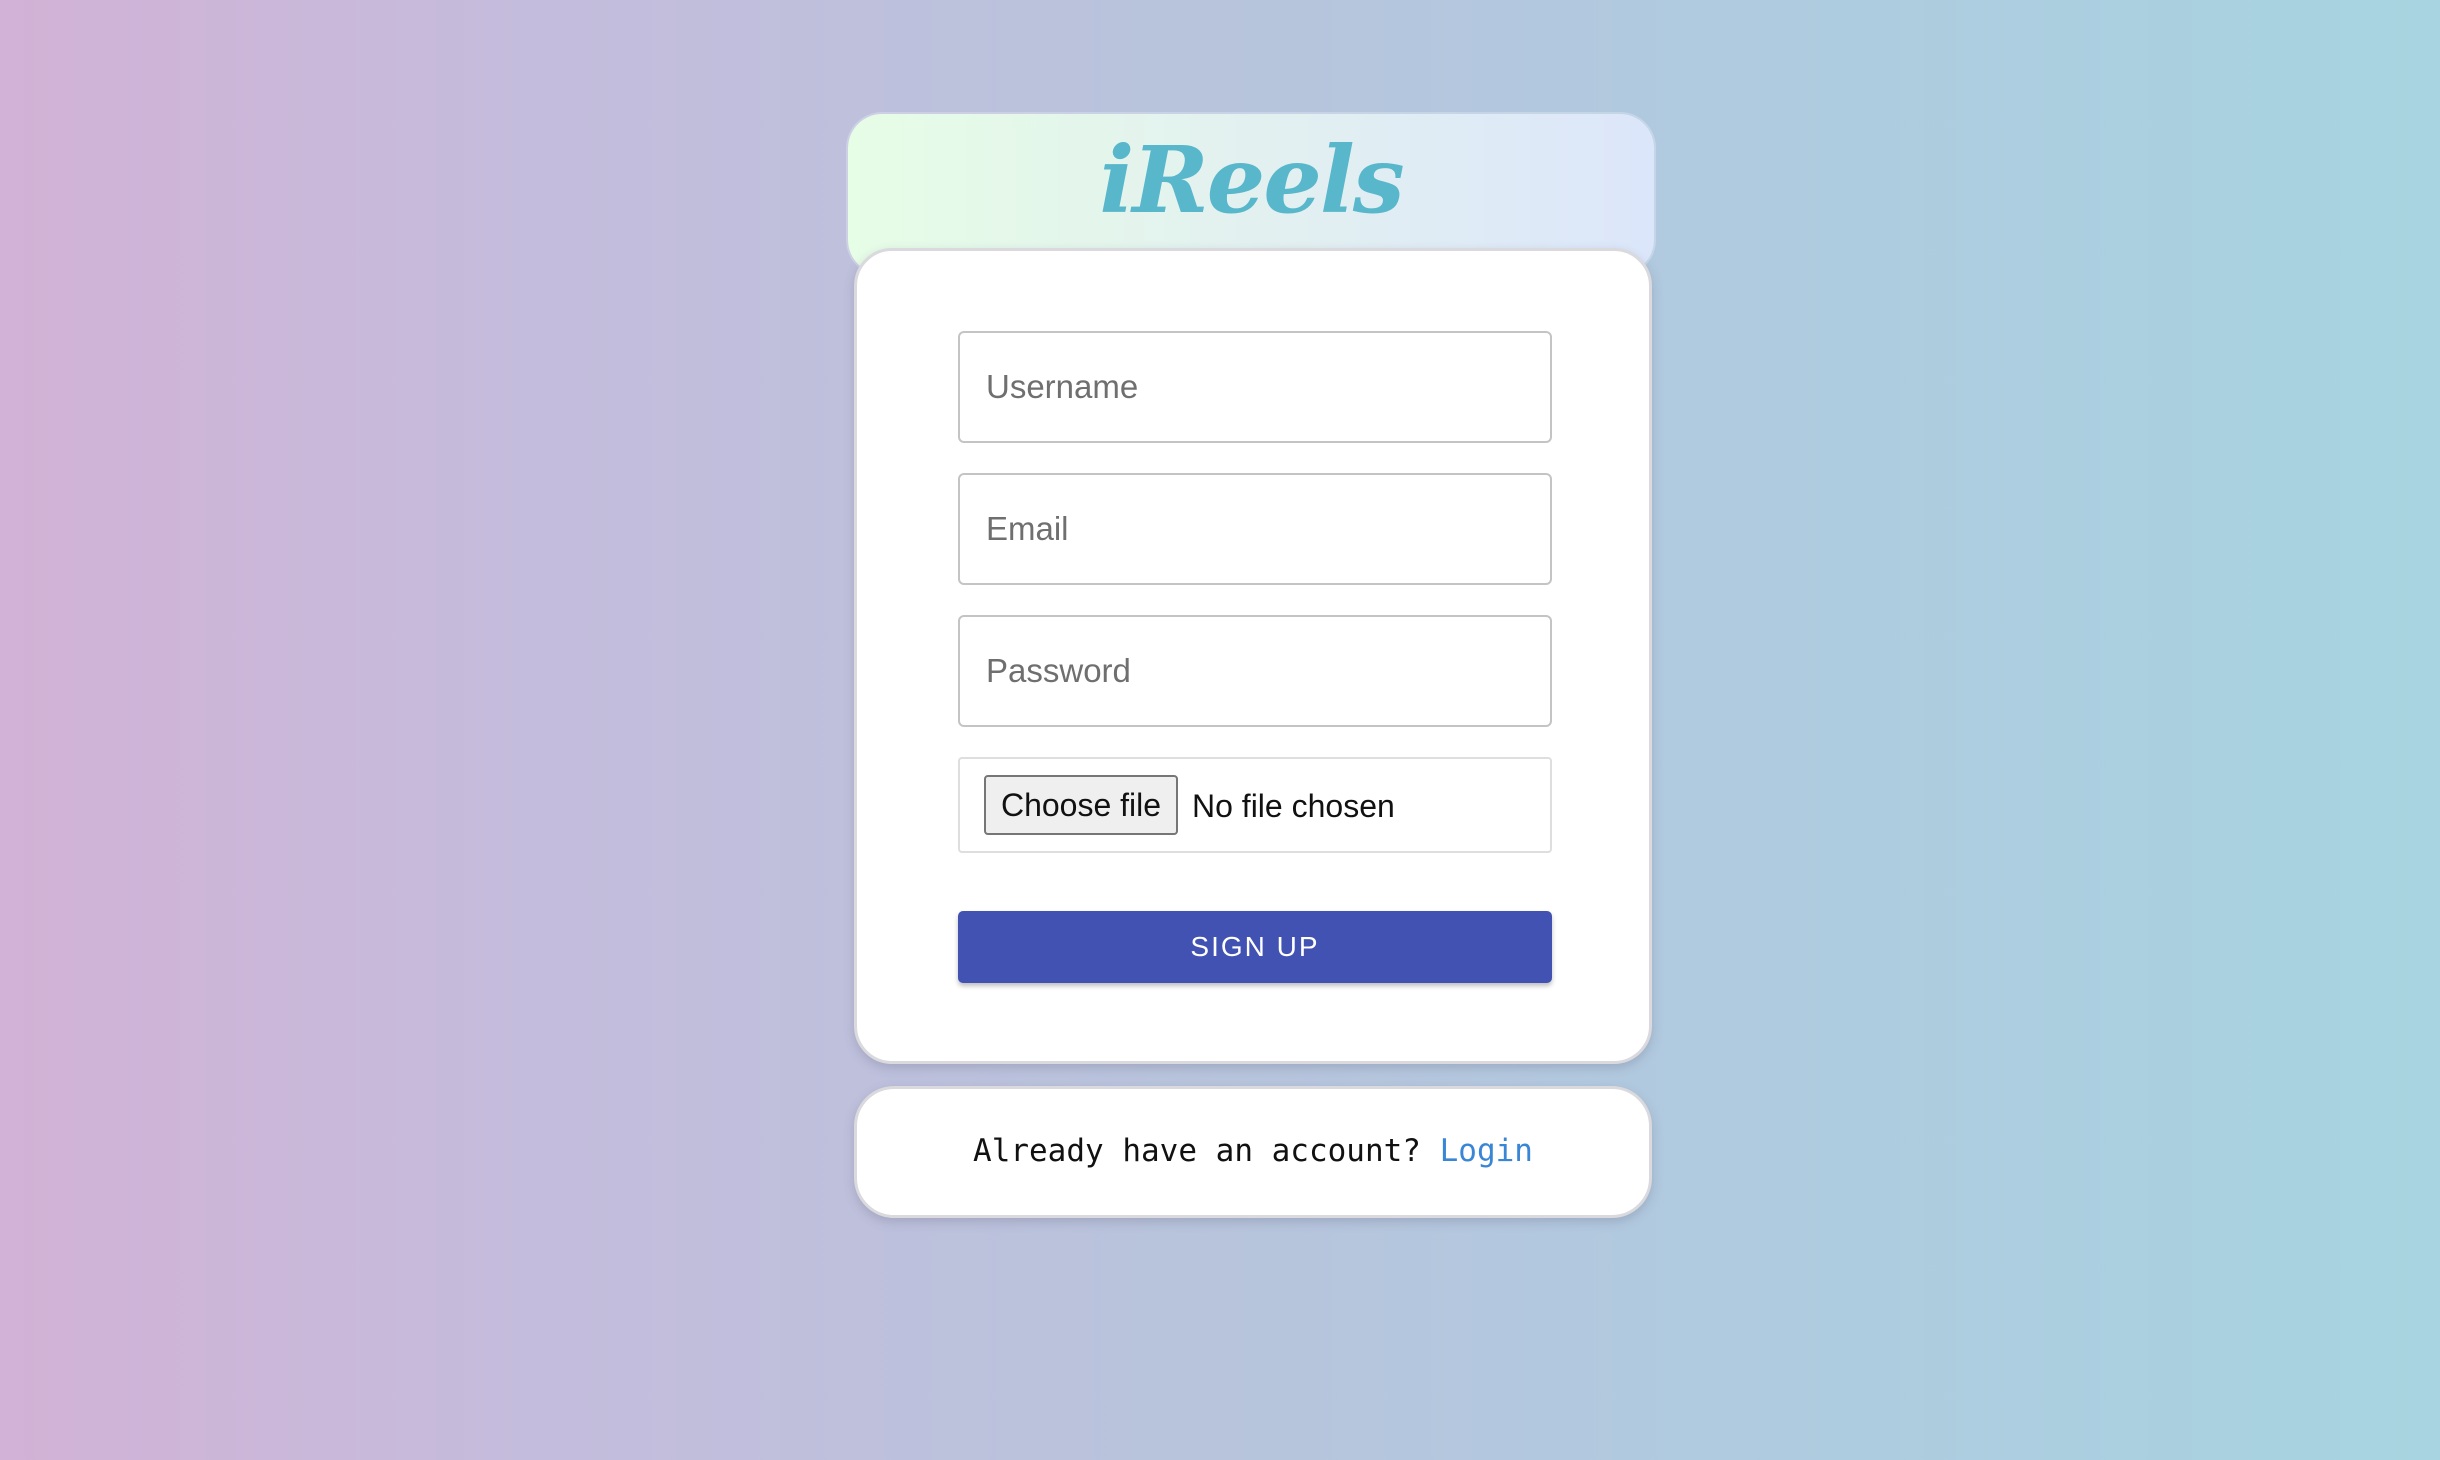 The width and height of the screenshot is (2440, 1460). I want to click on login-prompt-card: Already have an account? Login, so click(1253, 1152).